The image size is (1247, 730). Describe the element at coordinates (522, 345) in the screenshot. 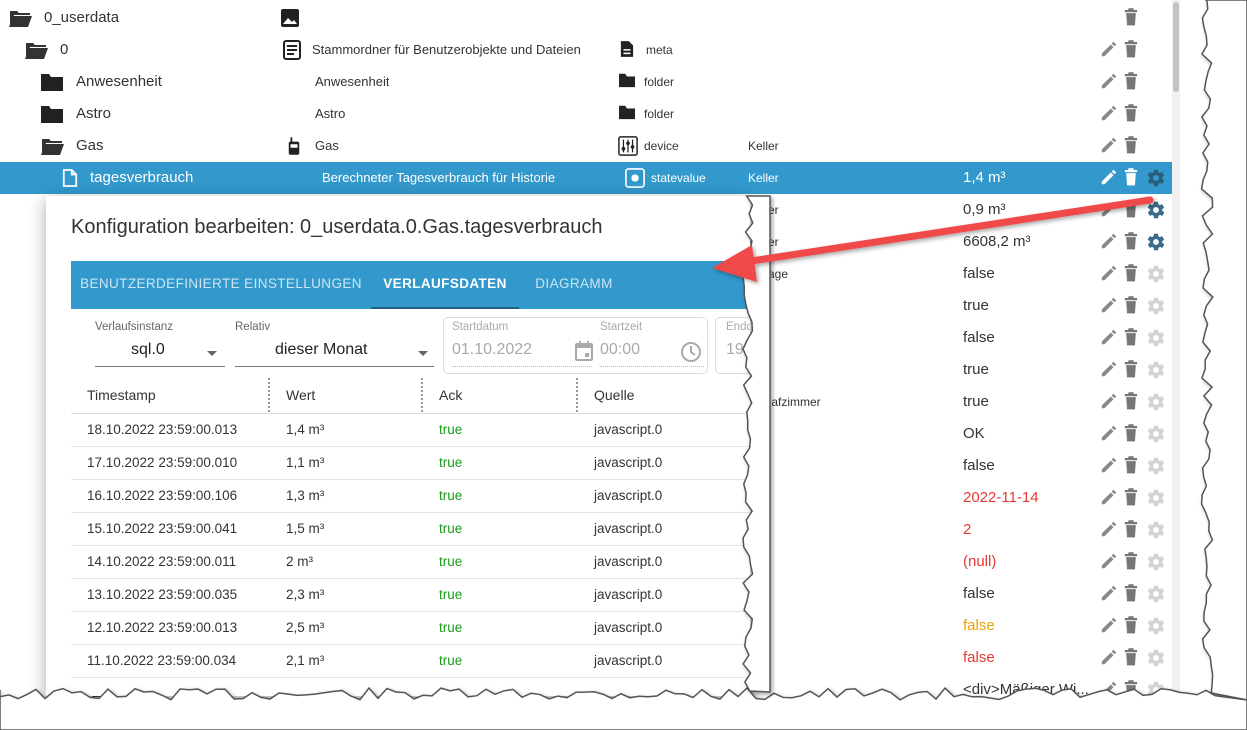

I see `start-date-field: Startdatum 01.10.2022` at that location.